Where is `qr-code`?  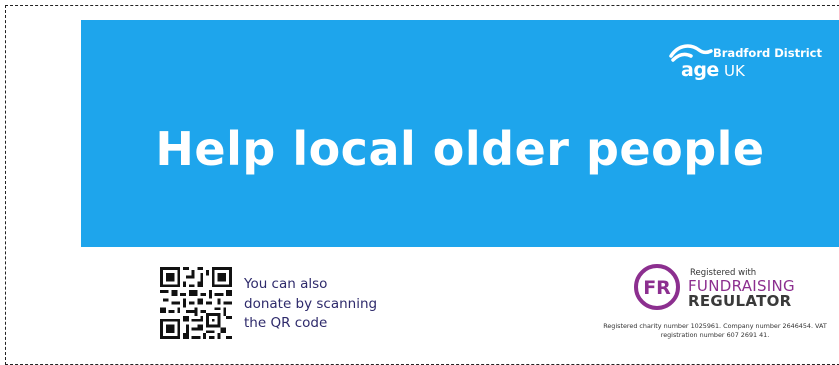
qr-code is located at coordinates (196, 303).